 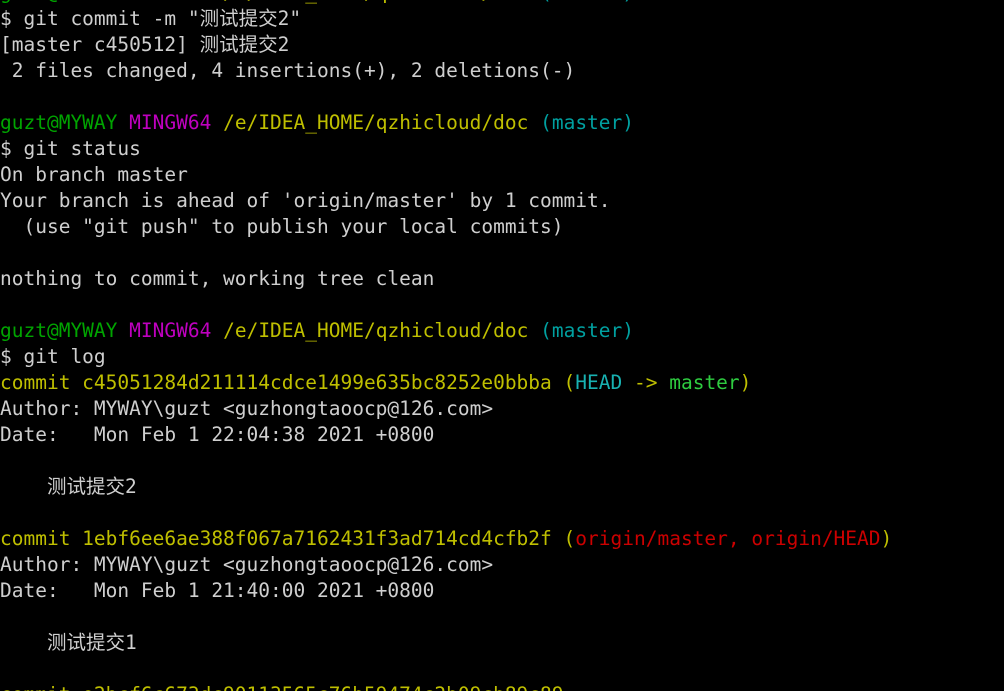 What do you see at coordinates (728, 538) in the screenshot?
I see `terminal-text-span: origin/master, origin/HEAD` at bounding box center [728, 538].